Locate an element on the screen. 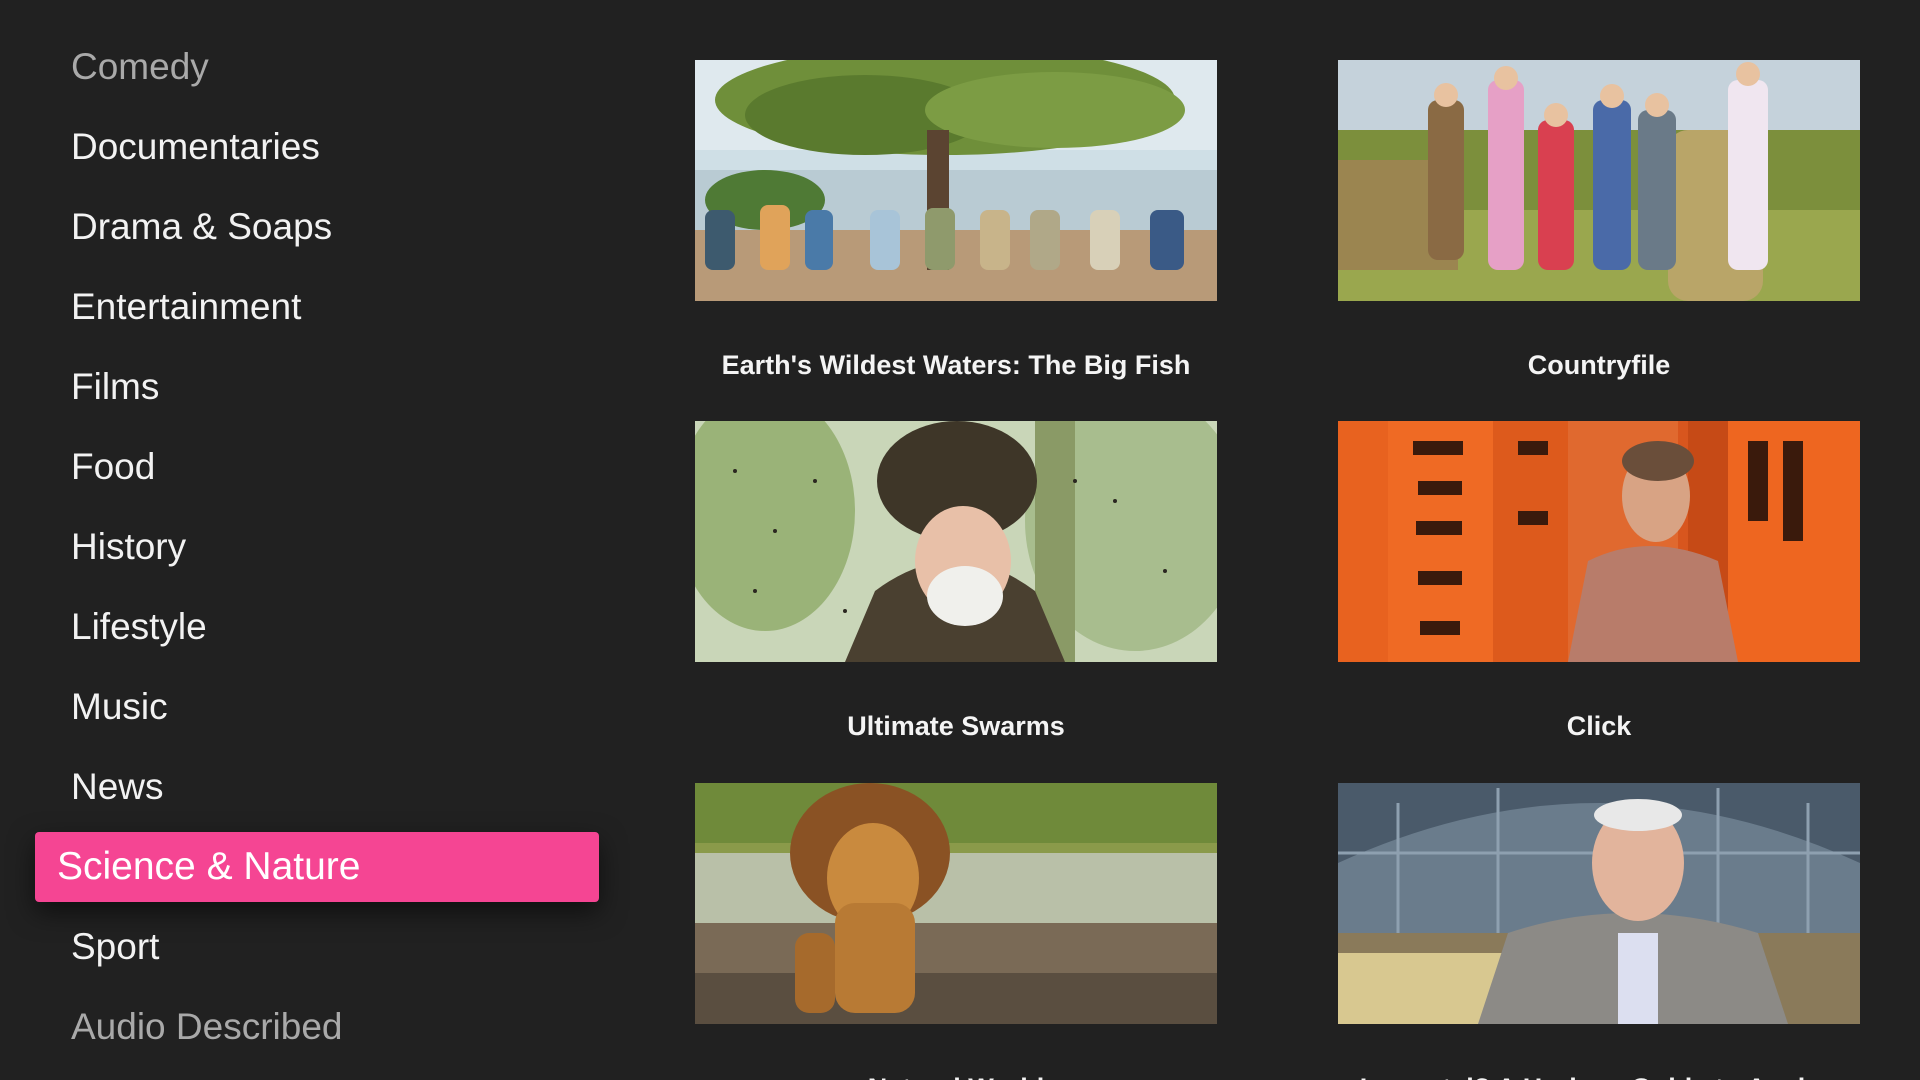 Image resolution: width=1920 pixels, height=1080 pixels. programme-tile: Ultimate Swarms is located at coordinates (956, 581).